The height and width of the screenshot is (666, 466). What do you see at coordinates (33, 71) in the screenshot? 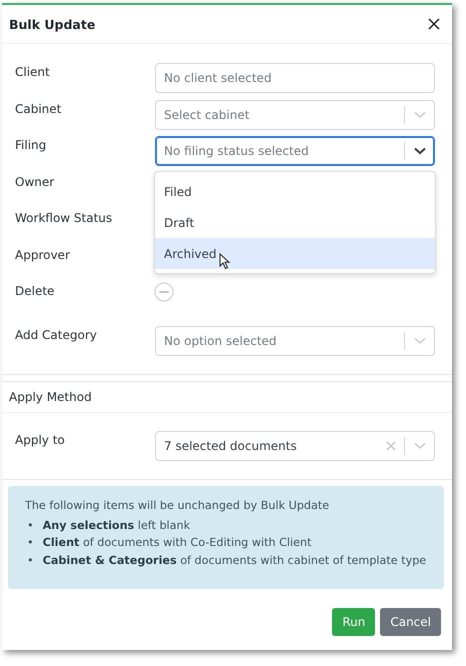
I see `field-label: Client` at bounding box center [33, 71].